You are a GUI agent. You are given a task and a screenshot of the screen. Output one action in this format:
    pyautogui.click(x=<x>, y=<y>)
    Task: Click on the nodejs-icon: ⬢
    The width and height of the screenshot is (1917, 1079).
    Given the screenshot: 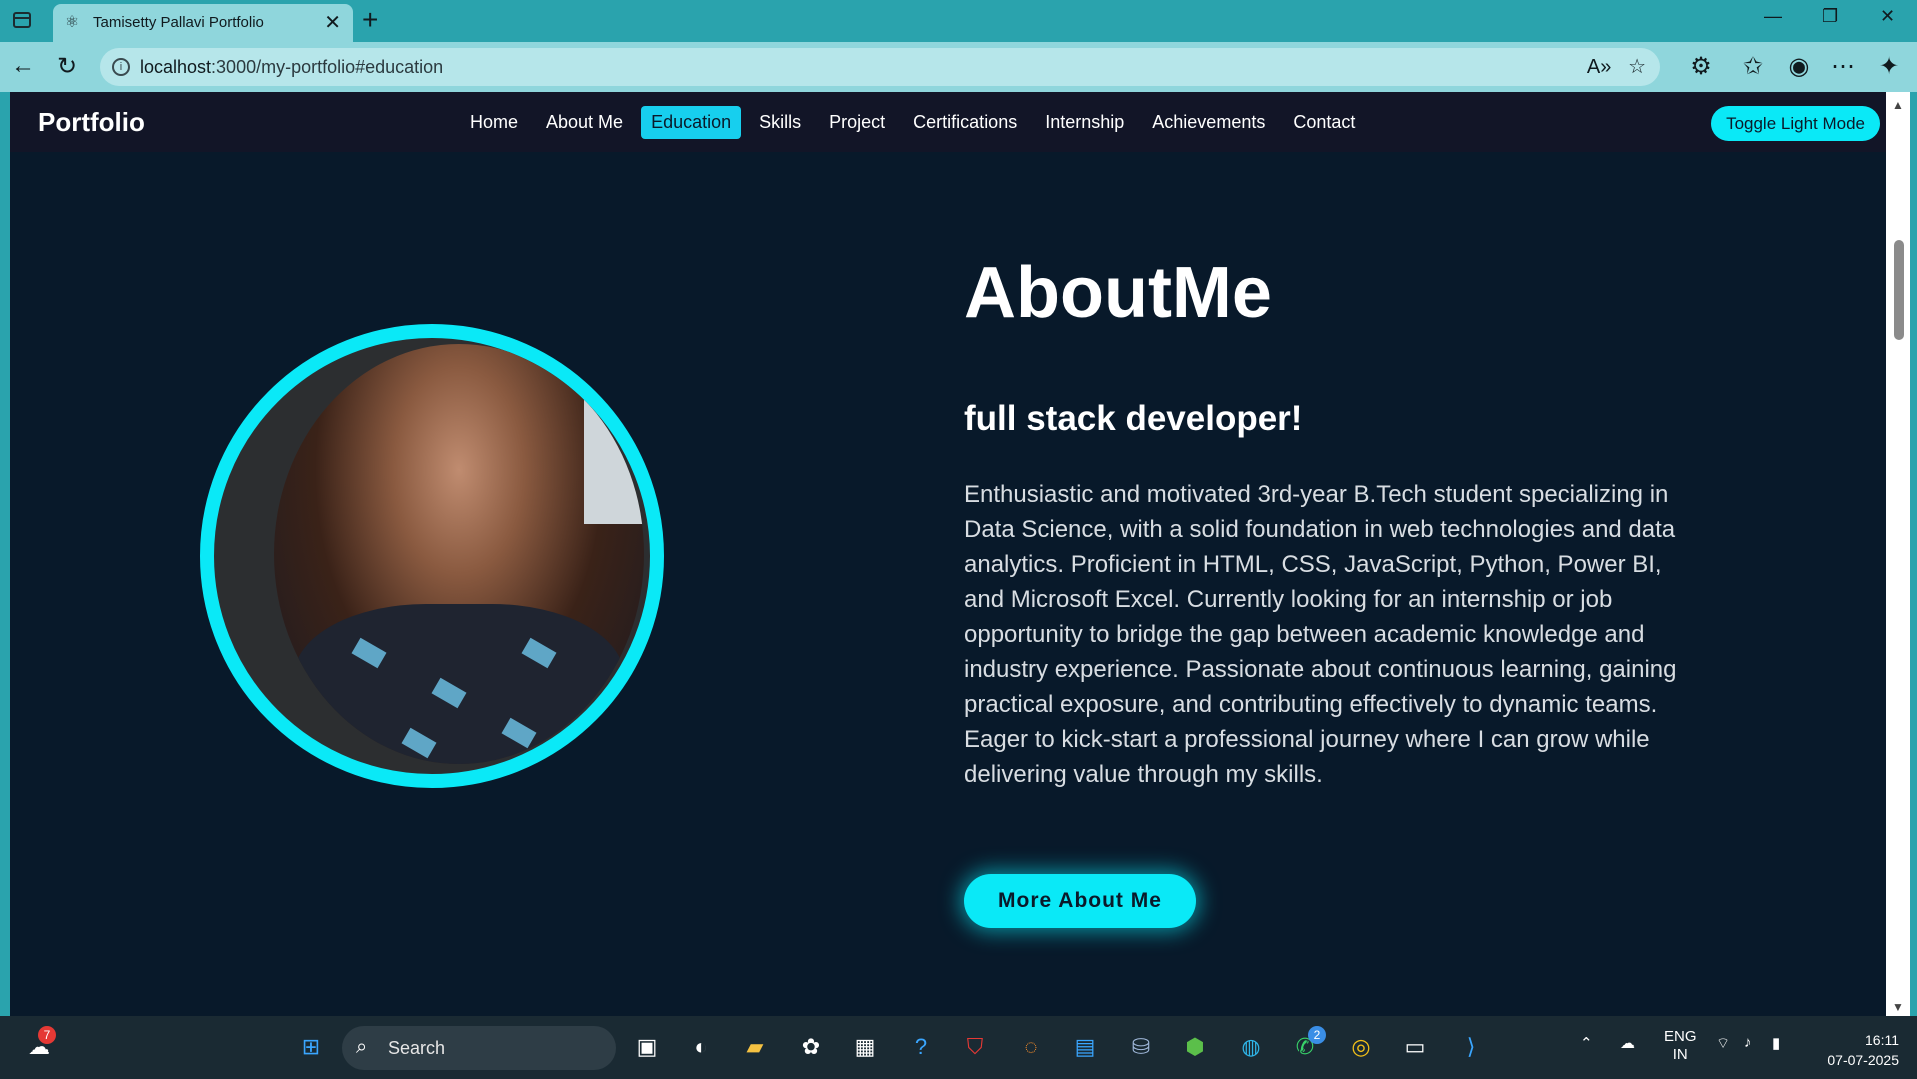 What is the action you would take?
    pyautogui.click(x=1195, y=1047)
    